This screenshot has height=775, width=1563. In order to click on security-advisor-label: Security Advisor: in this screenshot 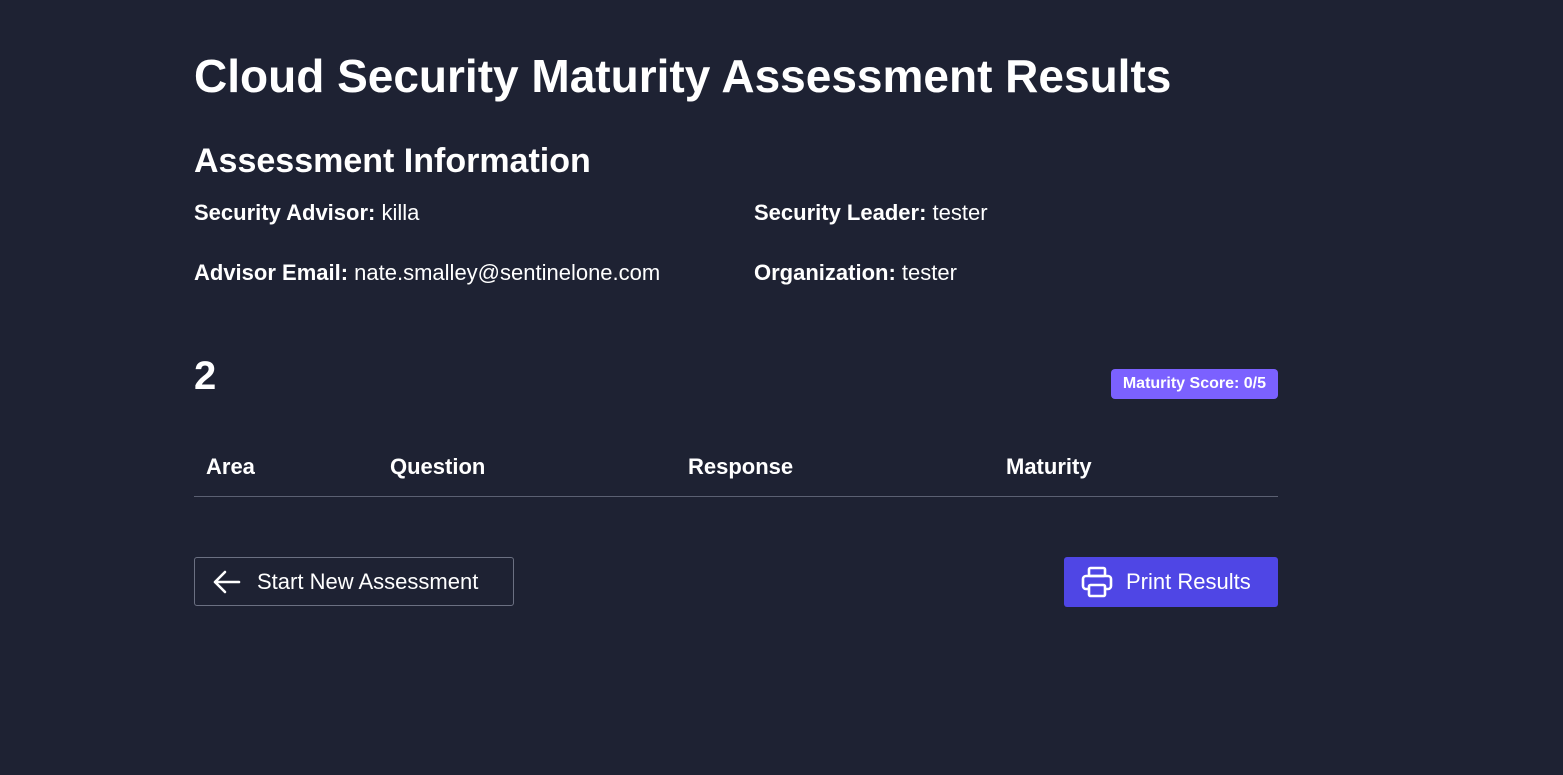, I will do `click(285, 212)`.